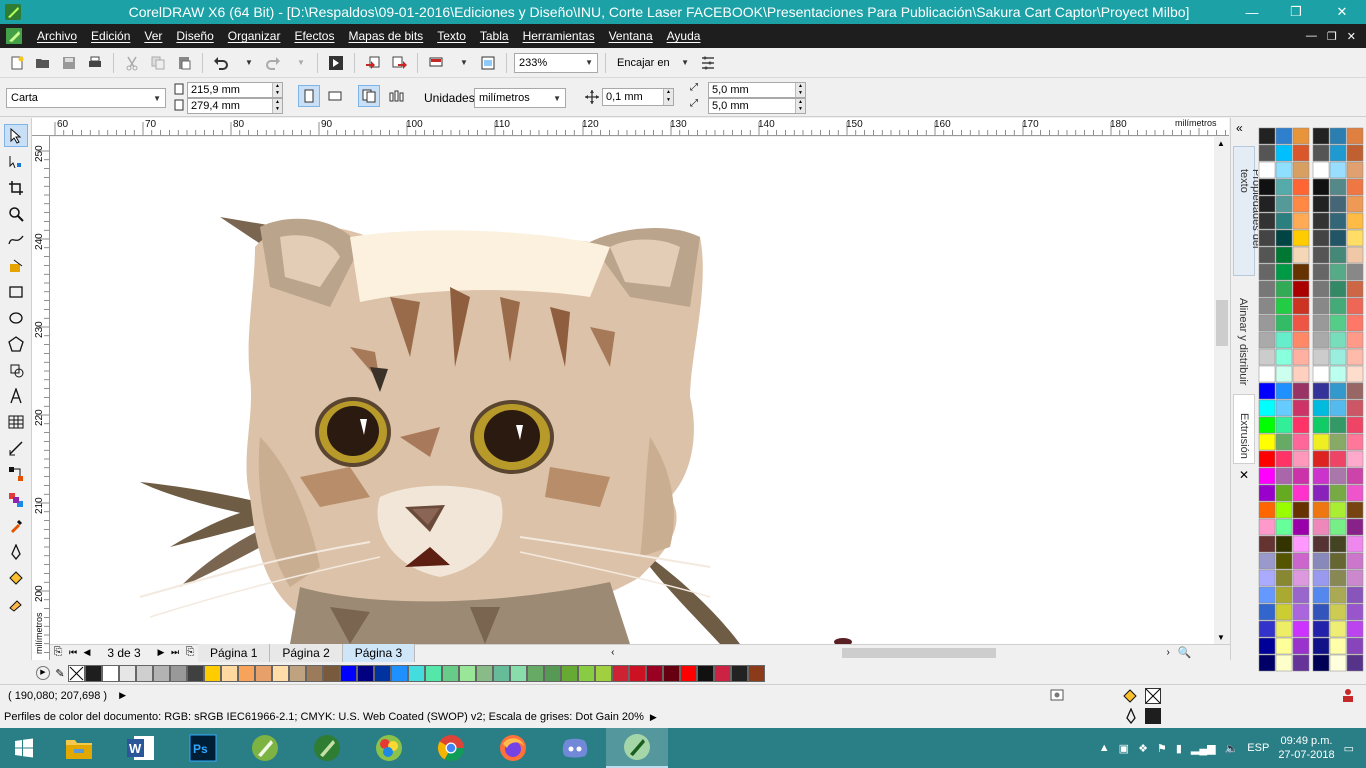 The width and height of the screenshot is (1366, 768). What do you see at coordinates (1124, 748) in the screenshot?
I see `tray-app-icon: ▣` at bounding box center [1124, 748].